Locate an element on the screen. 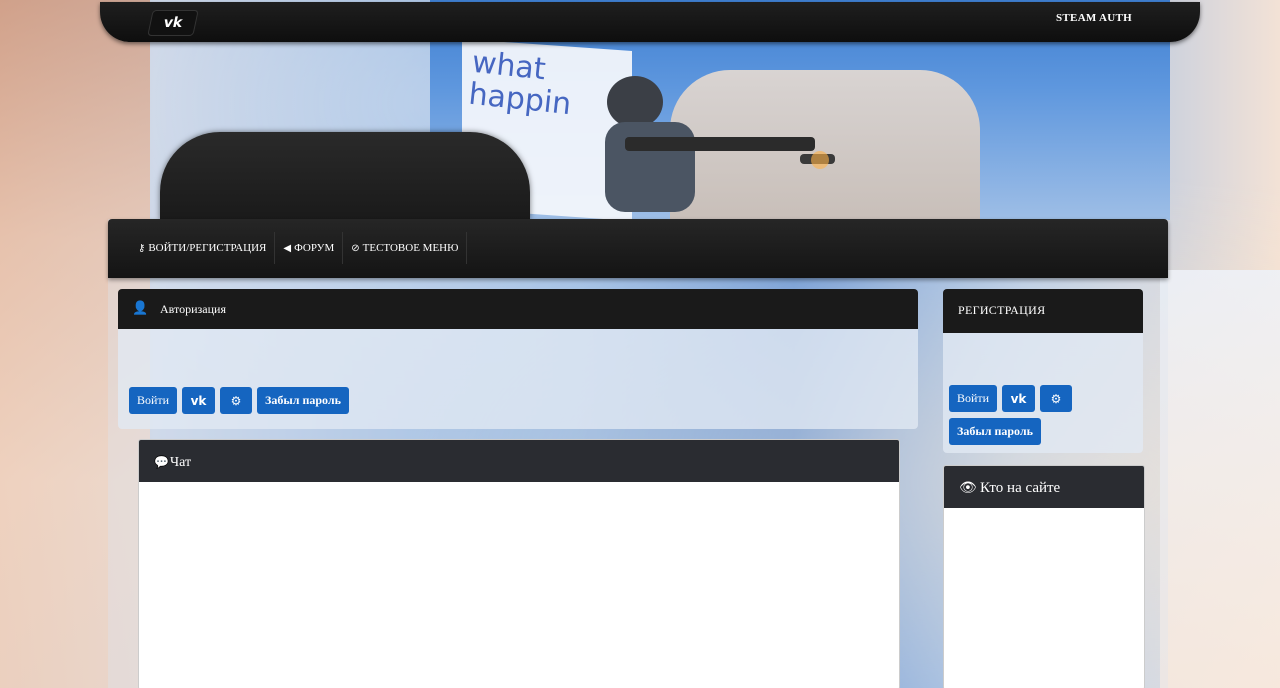 This screenshot has width=1280, height=688. chat-panel-header: 💬 Чат is located at coordinates (519, 461).